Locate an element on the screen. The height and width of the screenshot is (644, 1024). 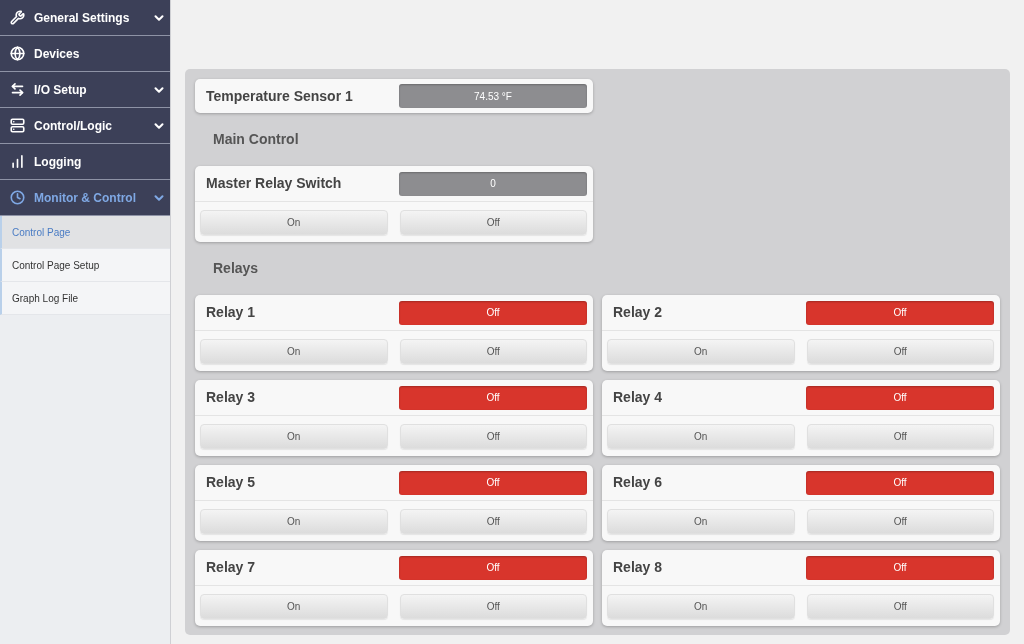
server-icon is located at coordinates (17, 125).